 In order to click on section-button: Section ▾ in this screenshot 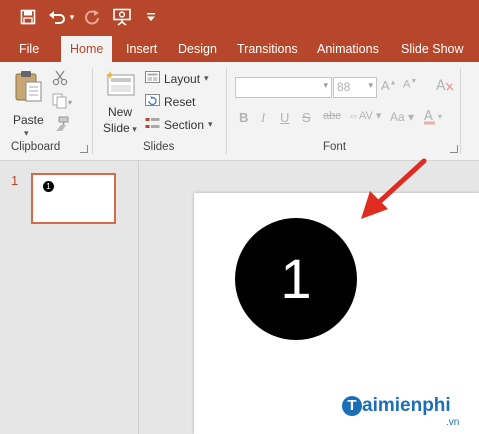, I will do `click(179, 124)`.